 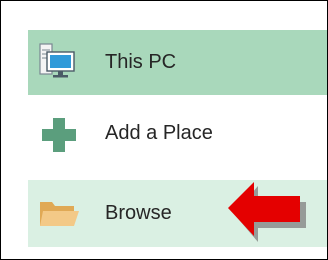 I want to click on place-label: Browse, so click(x=138, y=213).